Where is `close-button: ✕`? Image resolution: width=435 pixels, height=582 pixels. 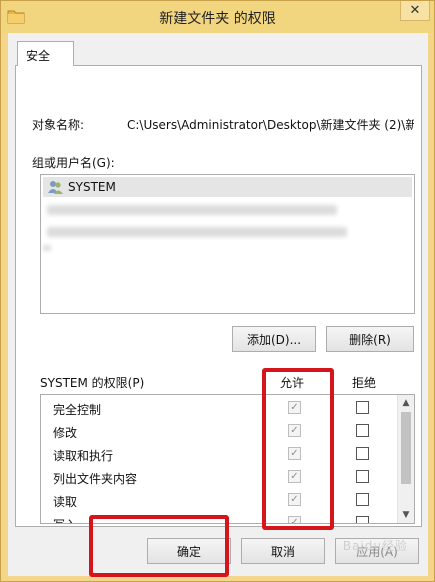
close-button: ✕ is located at coordinates (415, 11).